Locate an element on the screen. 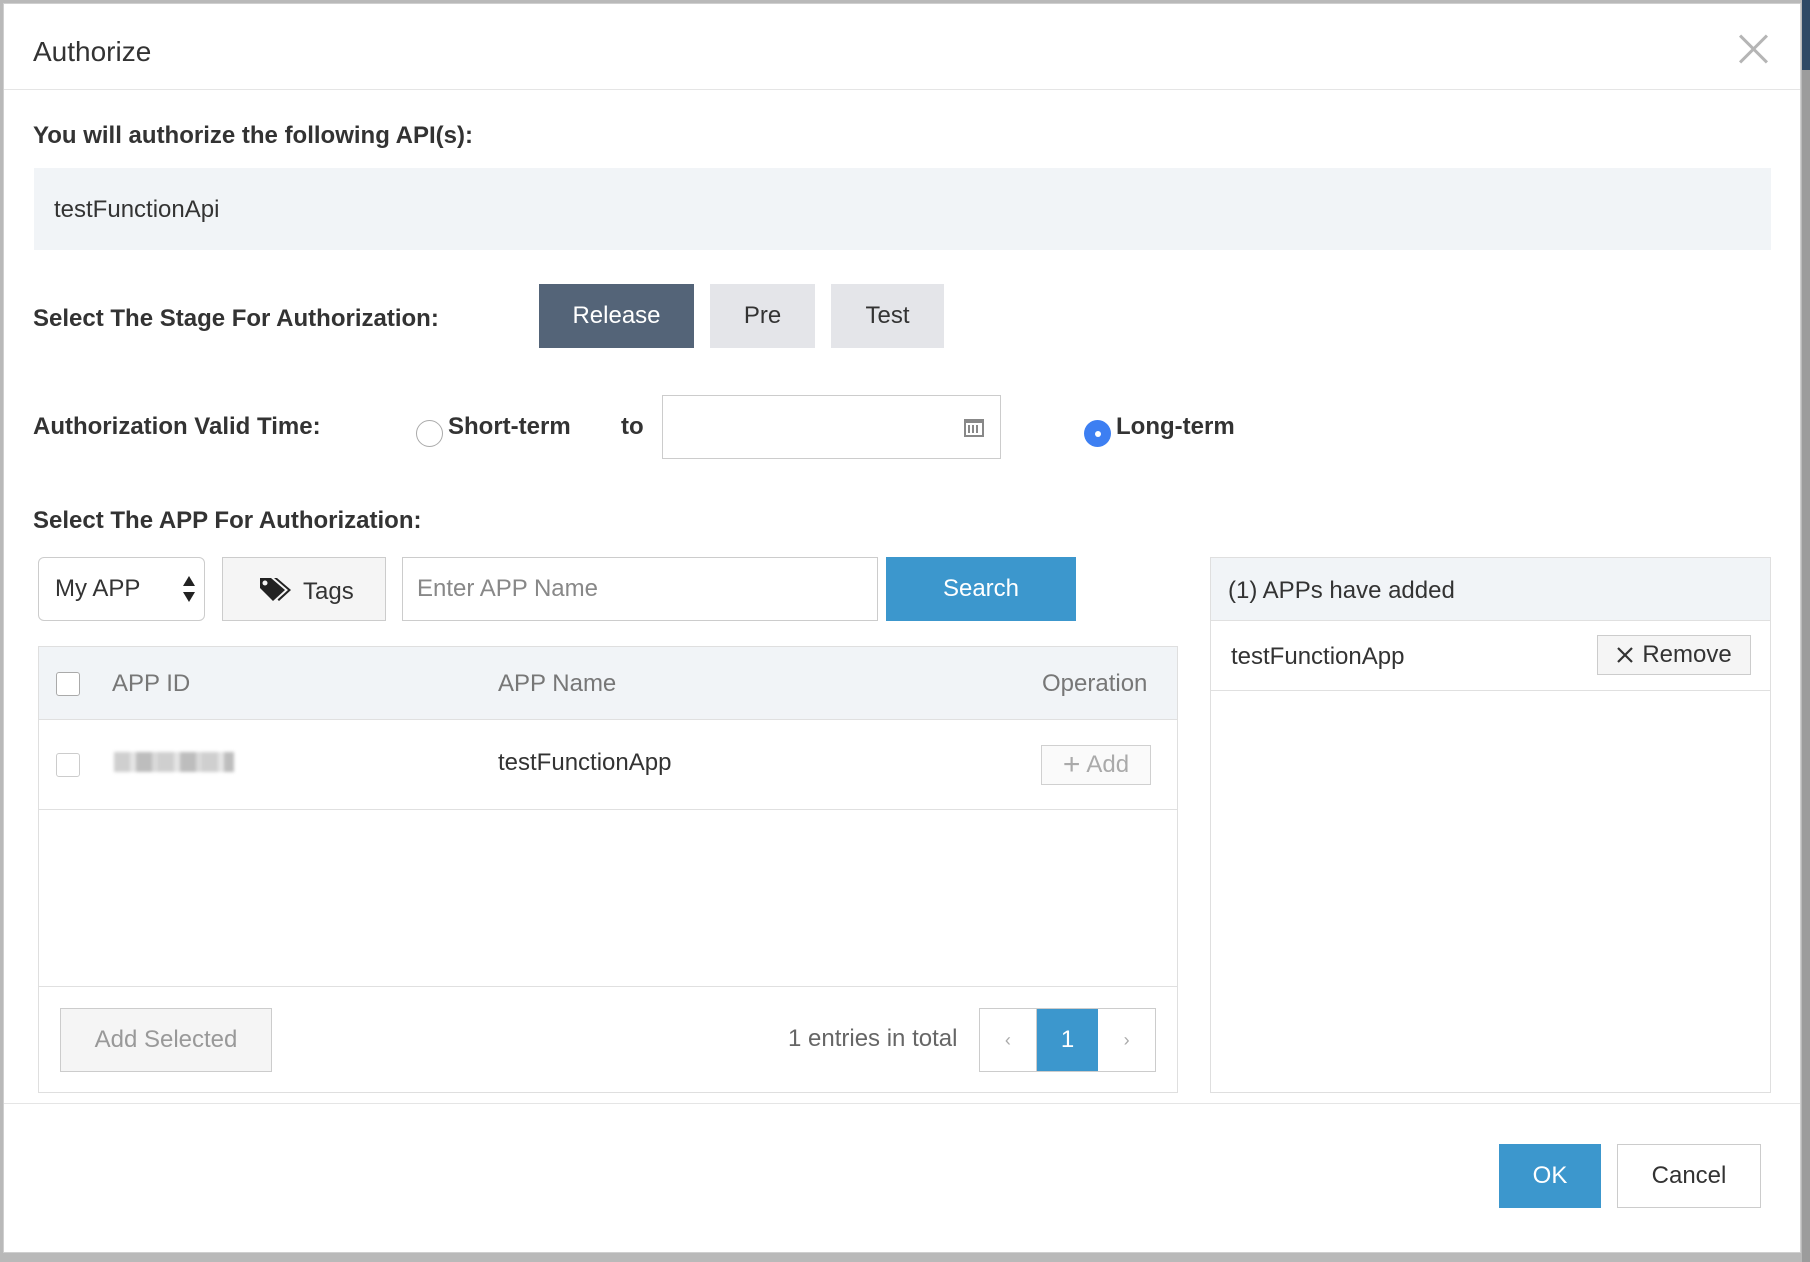  stage-label: Select The Stage For Authorization: is located at coordinates (236, 318).